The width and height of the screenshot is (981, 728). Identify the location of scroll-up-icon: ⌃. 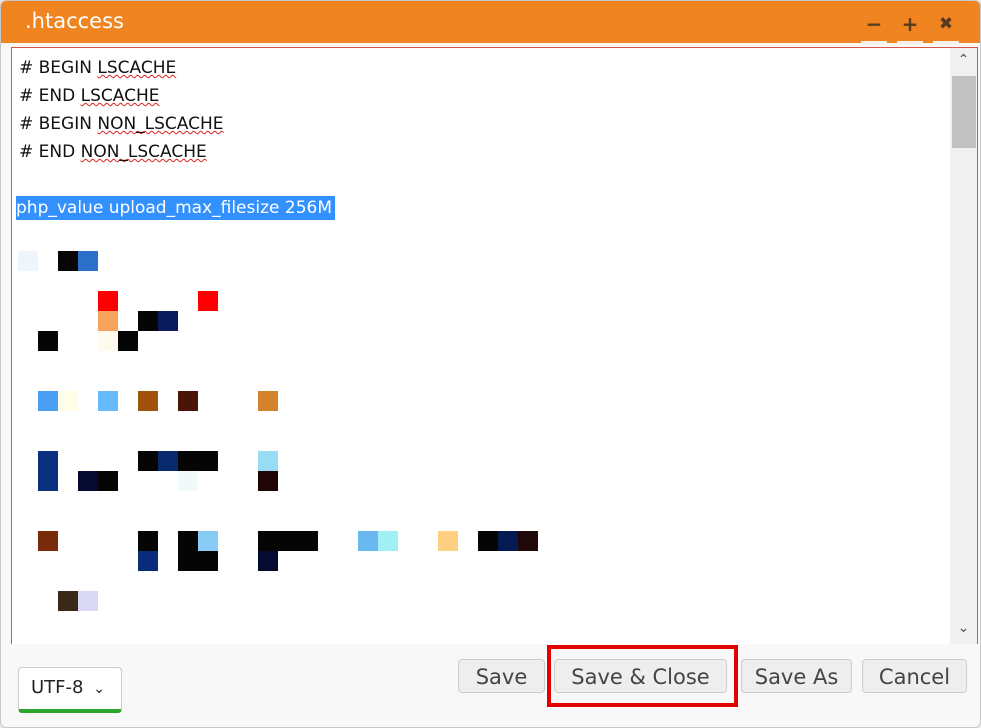
(963, 60).